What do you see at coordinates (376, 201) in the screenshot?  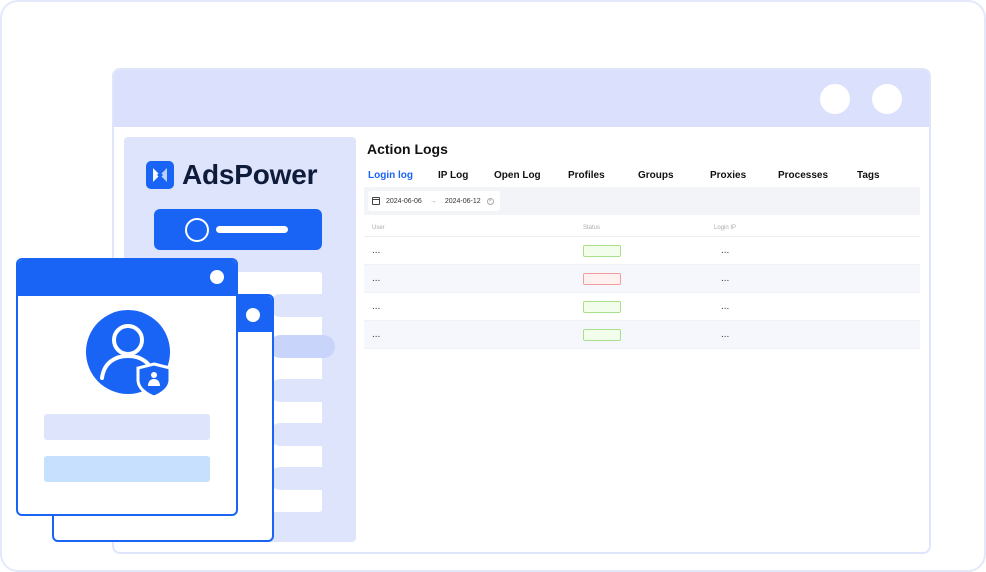 I see `calendar-icon` at bounding box center [376, 201].